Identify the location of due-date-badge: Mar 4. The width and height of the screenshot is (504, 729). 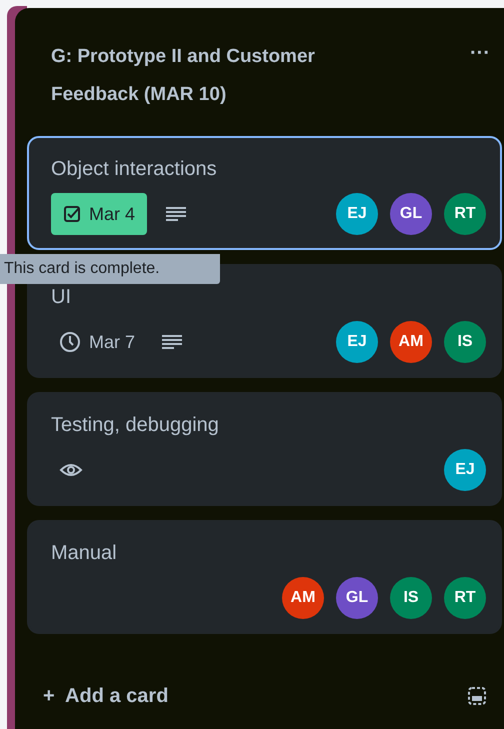
(99, 214).